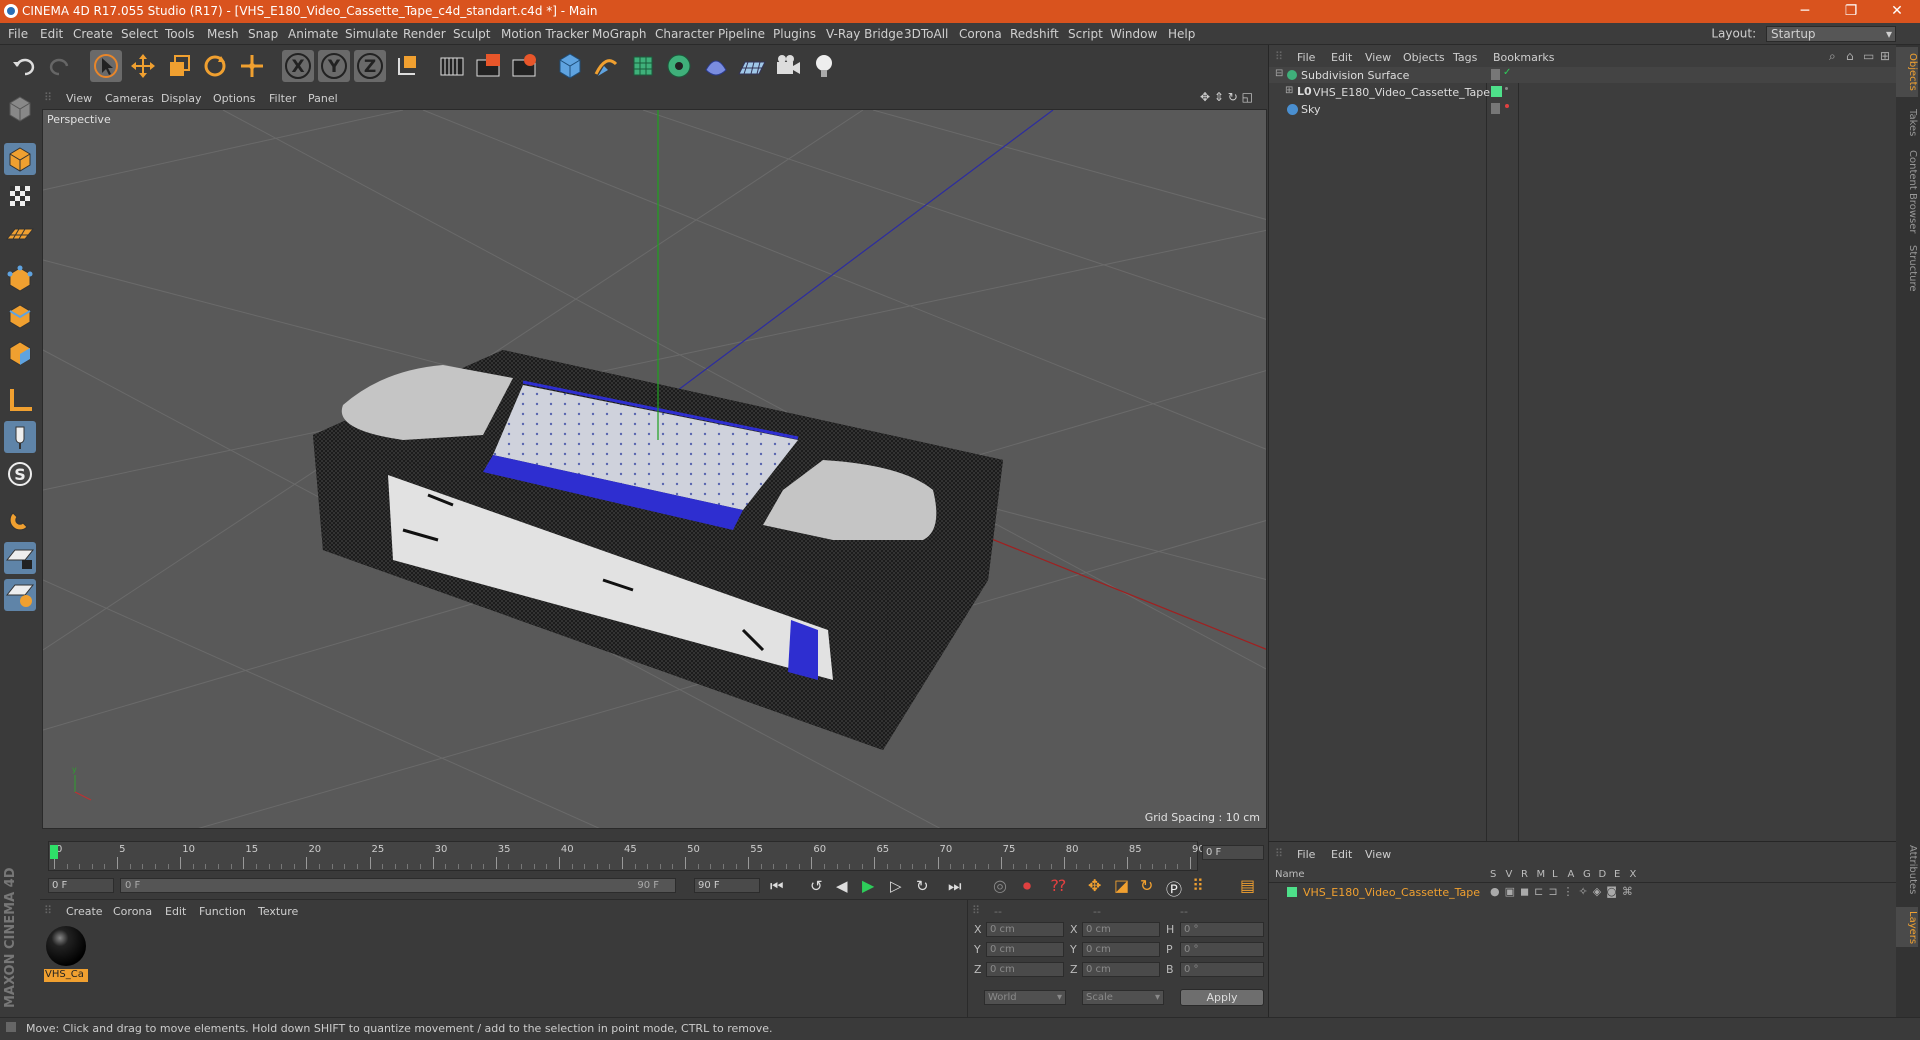 The height and width of the screenshot is (1040, 1920). What do you see at coordinates (298, 66) in the screenshot?
I see `x-axis-lock-button: X` at bounding box center [298, 66].